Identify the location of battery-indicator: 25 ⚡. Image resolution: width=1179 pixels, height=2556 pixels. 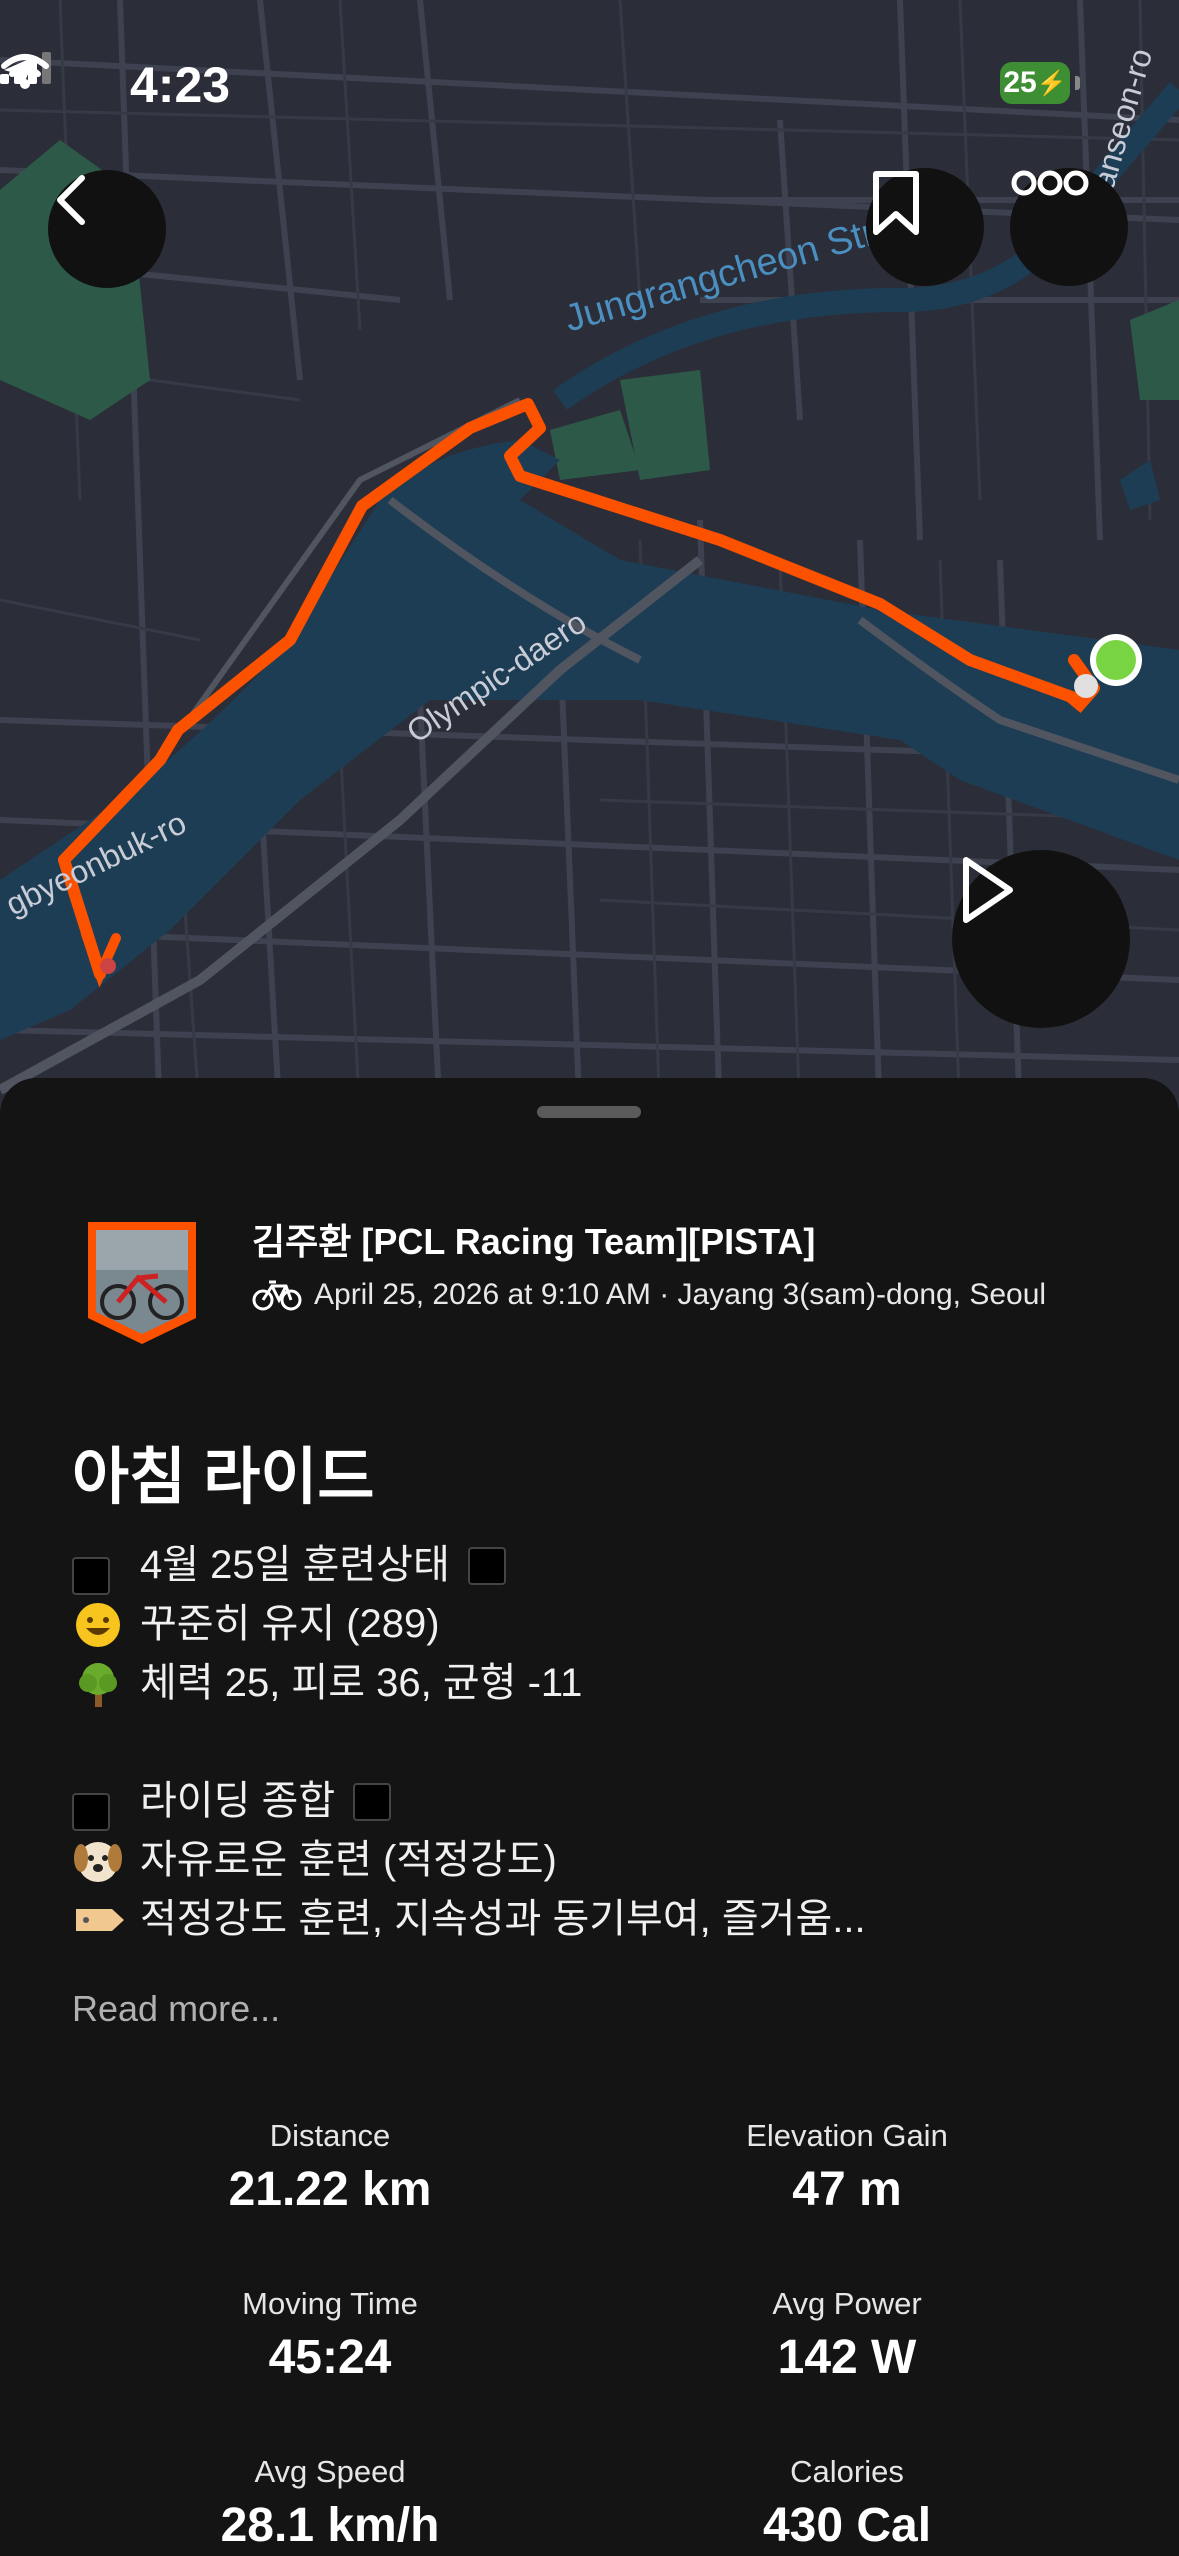
(1040, 83).